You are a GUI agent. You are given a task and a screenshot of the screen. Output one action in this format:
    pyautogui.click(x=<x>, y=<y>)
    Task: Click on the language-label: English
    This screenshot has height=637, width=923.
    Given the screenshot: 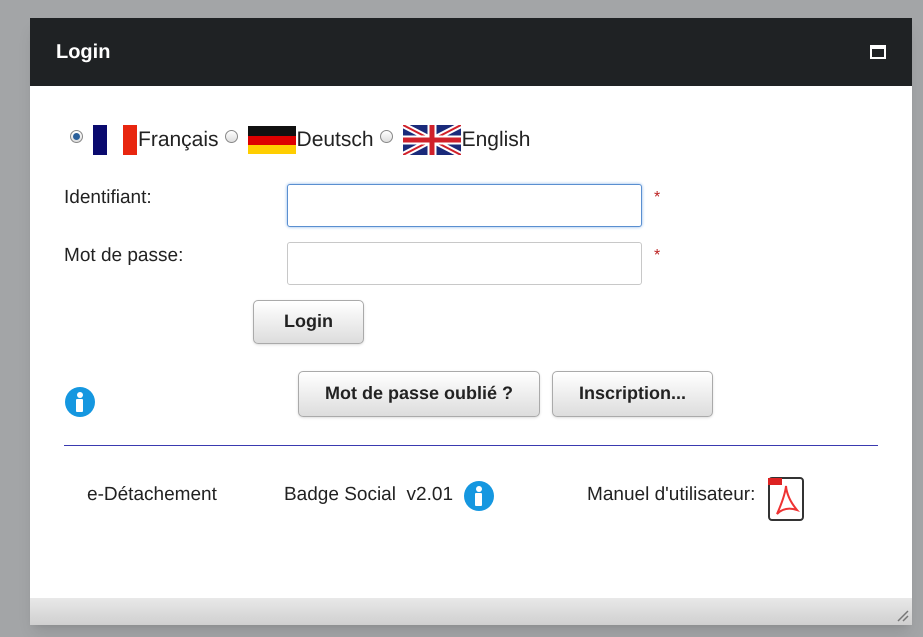 What is the action you would take?
    pyautogui.click(x=496, y=140)
    